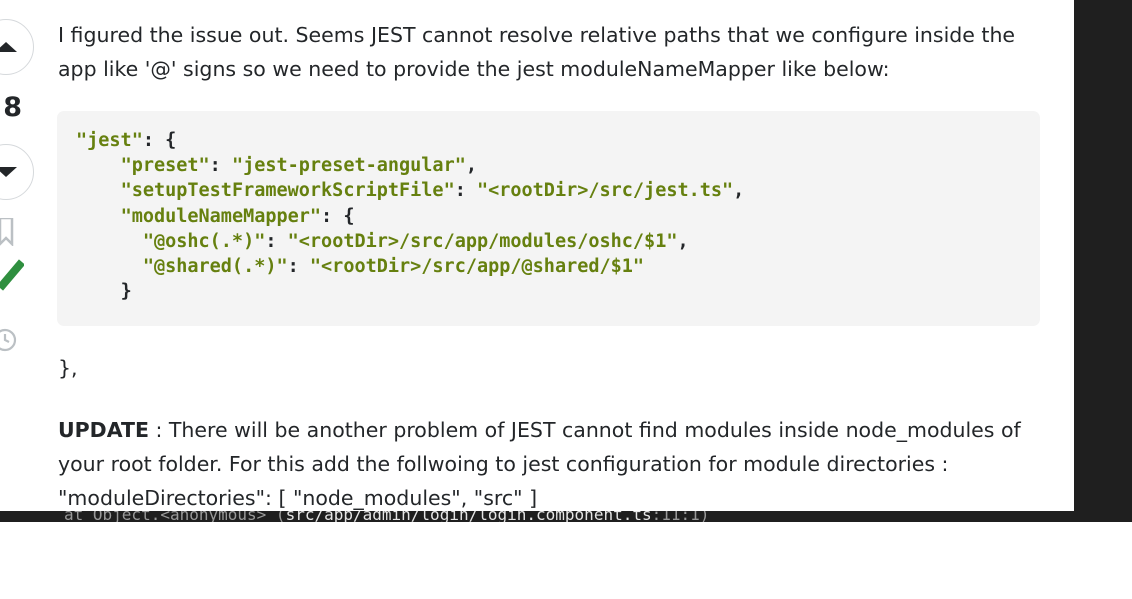 The image size is (1132, 599). I want to click on update-label: UPDATE, so click(103, 430).